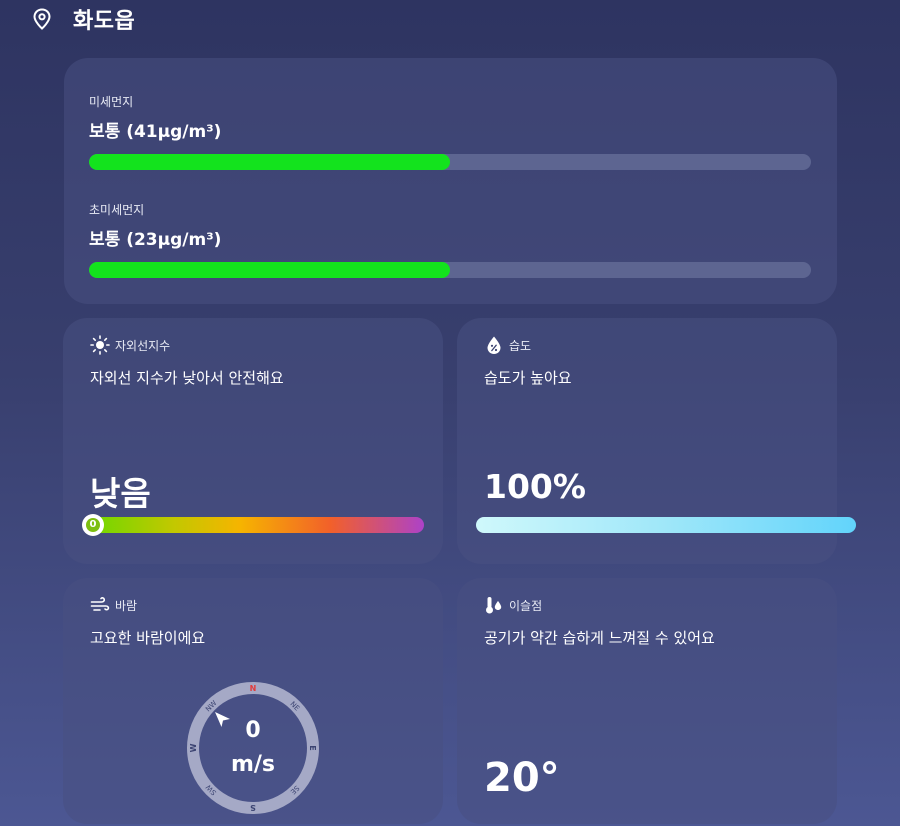 The width and height of the screenshot is (900, 826). Describe the element at coordinates (257, 525) in the screenshot. I see `uv-scale-bar` at that location.